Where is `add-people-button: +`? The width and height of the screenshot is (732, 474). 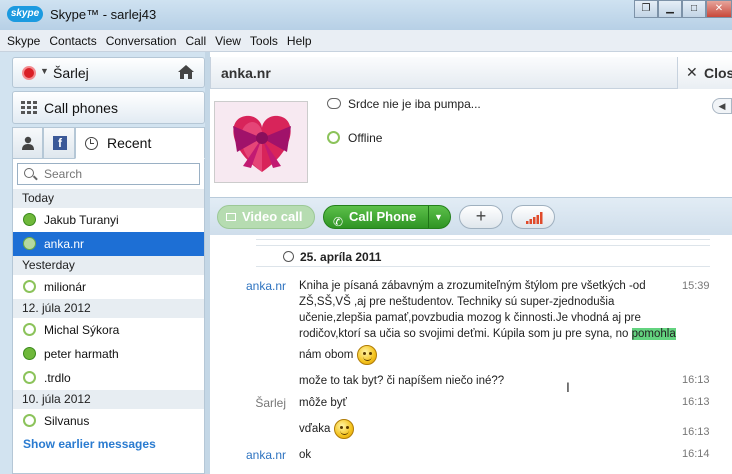 add-people-button: + is located at coordinates (481, 217).